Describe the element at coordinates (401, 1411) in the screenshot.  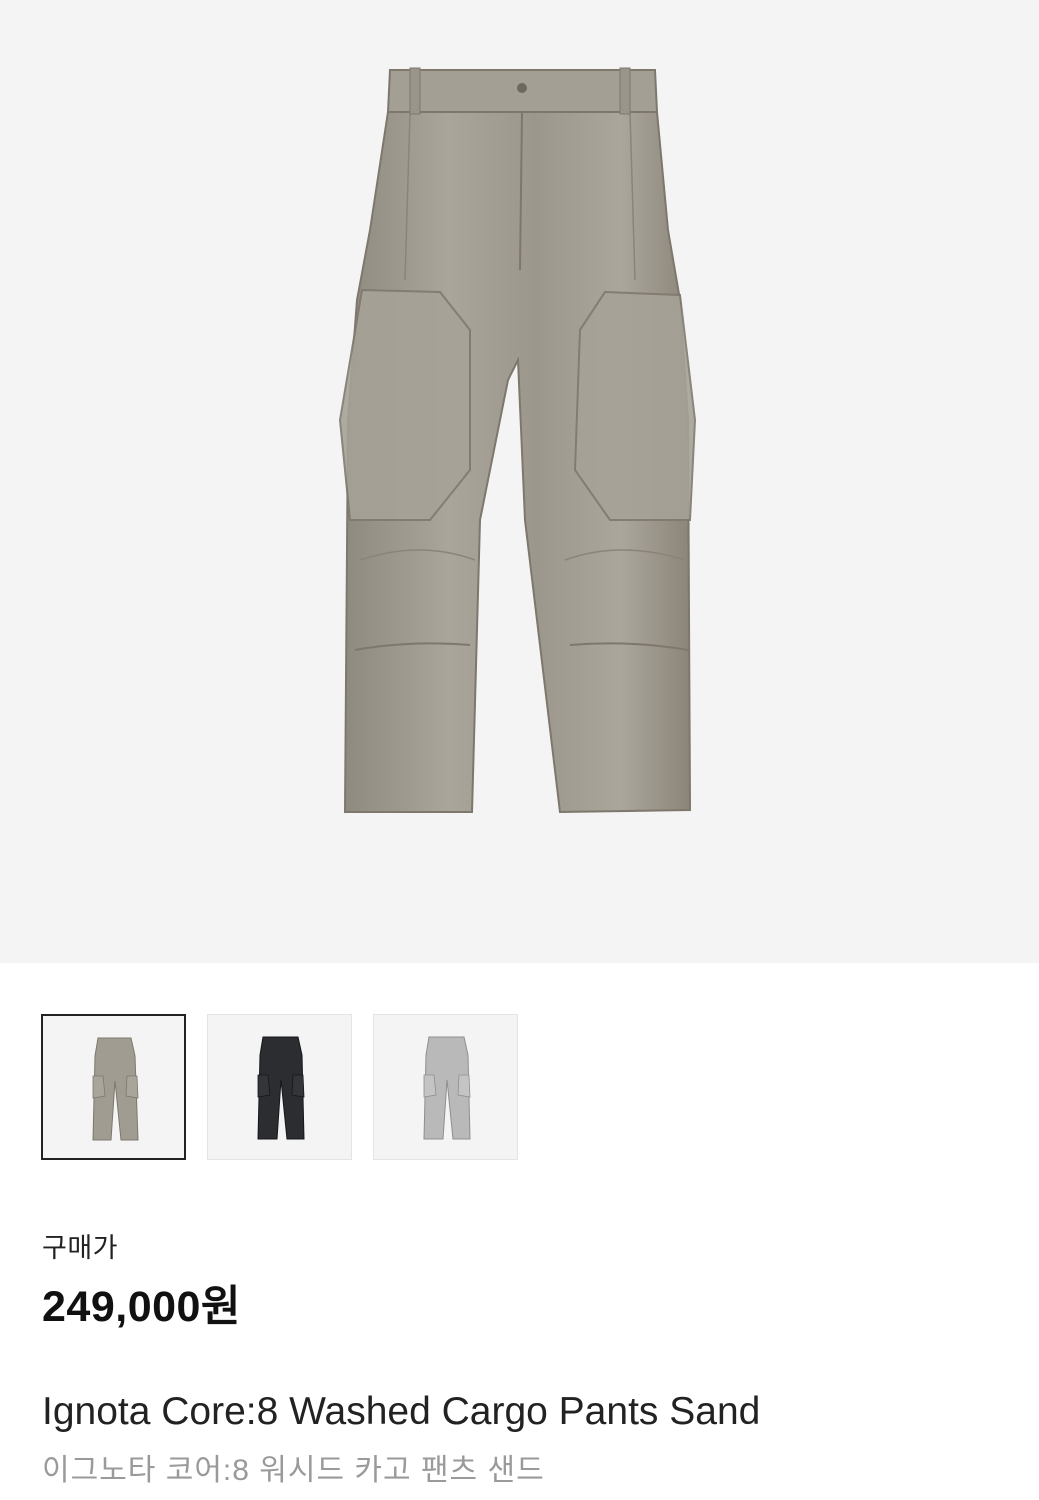
I see `product-name-english: Ignota Core:8 Washed Cargo Pants Sand` at that location.